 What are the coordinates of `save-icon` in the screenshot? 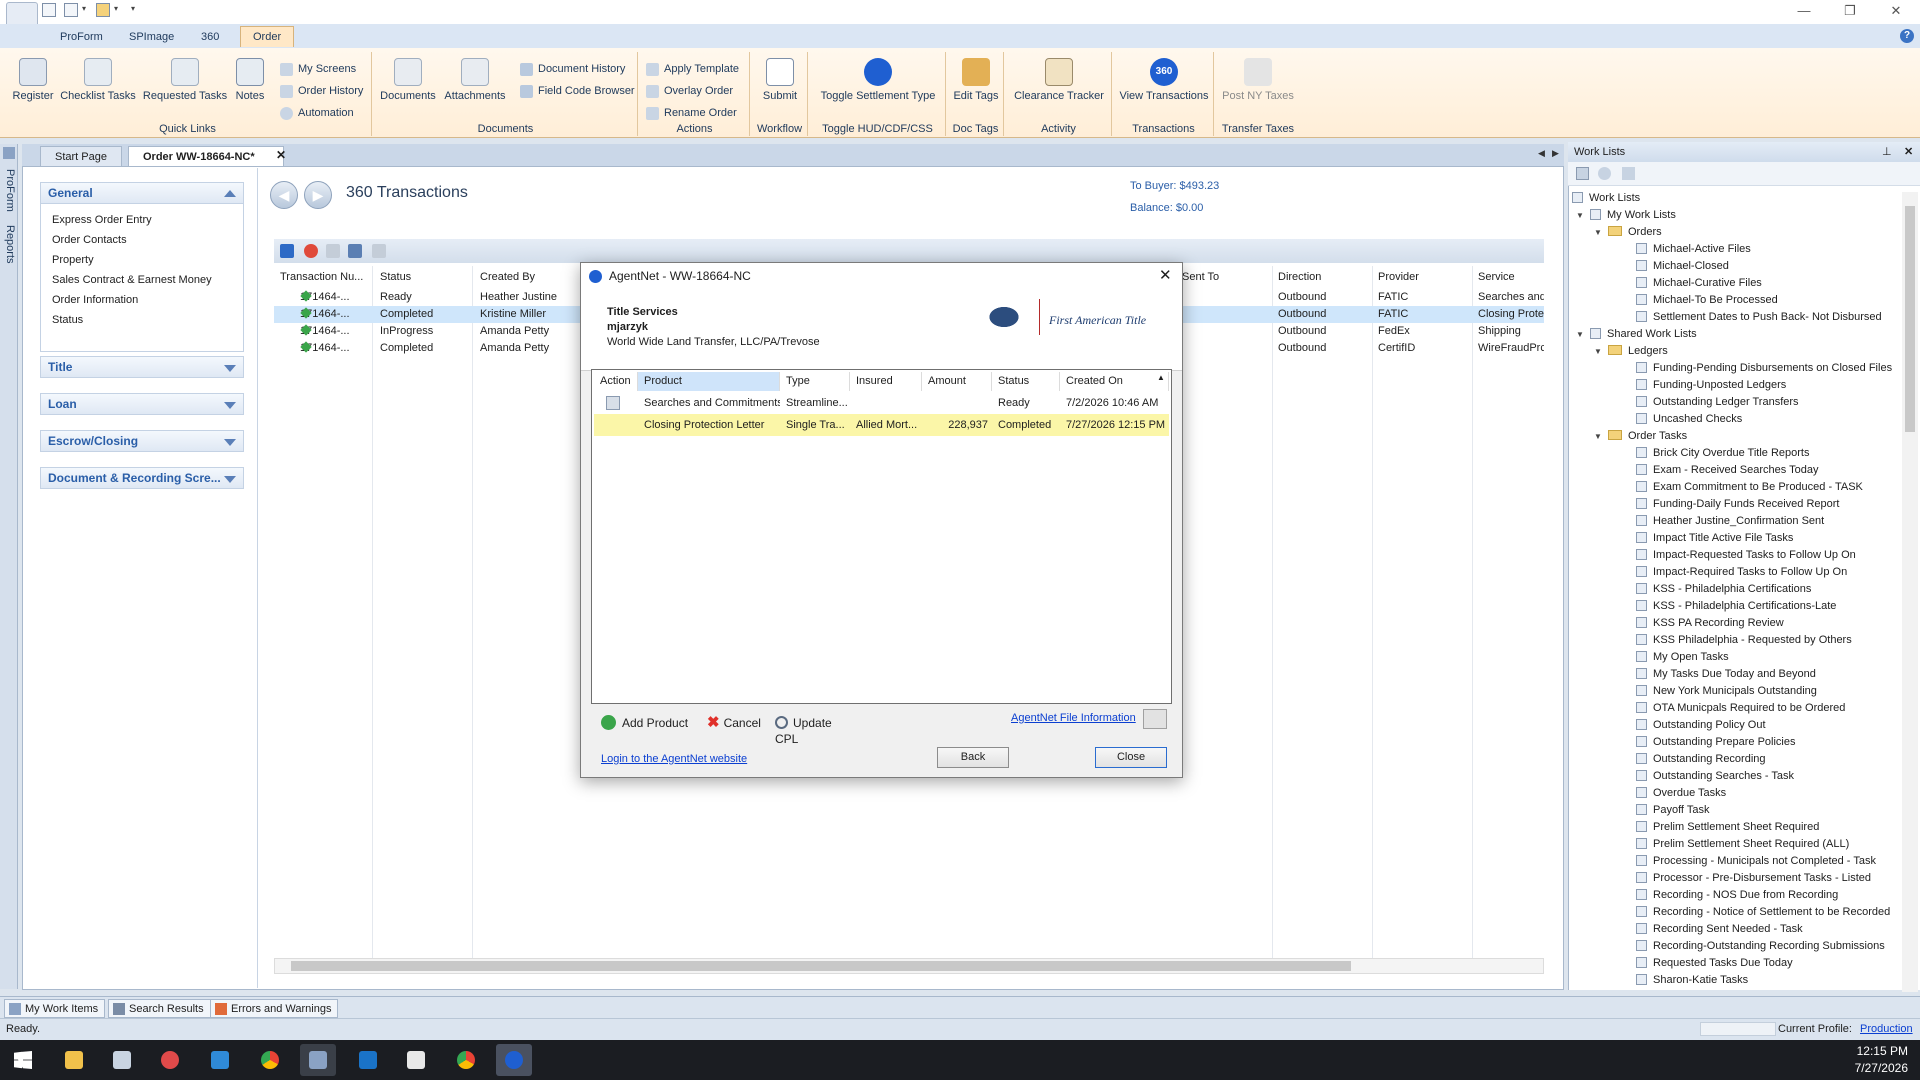 It's located at (49, 10).